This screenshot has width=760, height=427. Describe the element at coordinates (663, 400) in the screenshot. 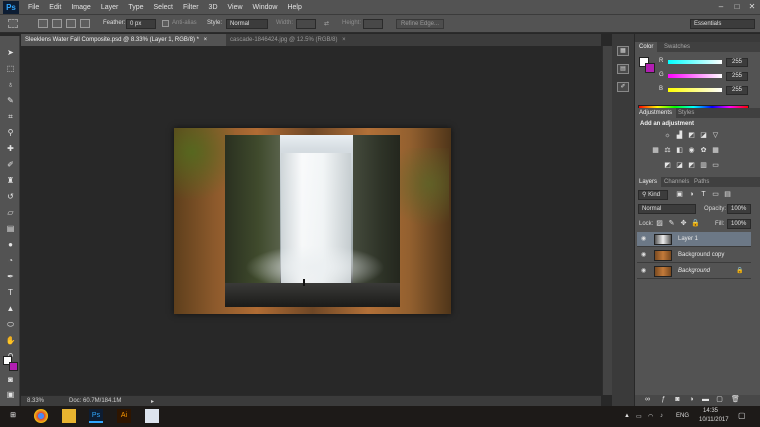

I see `layer-style-icon: ƒ` at that location.